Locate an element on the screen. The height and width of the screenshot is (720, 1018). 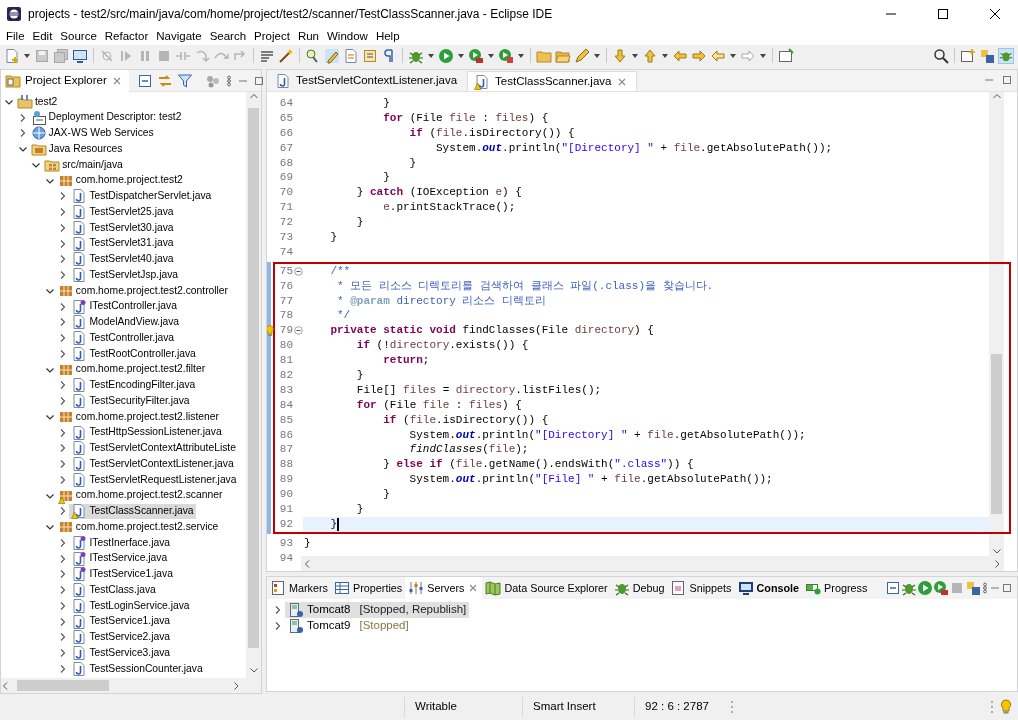
tree-item: Deployment Descriptor: test2 is located at coordinates (106, 118).